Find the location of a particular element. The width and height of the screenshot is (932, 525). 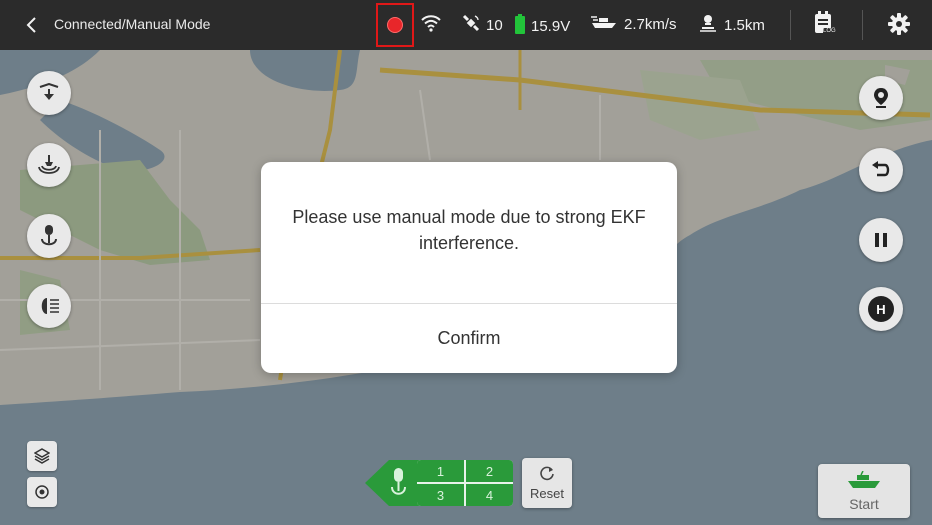

boat-icon is located at coordinates (864, 481).